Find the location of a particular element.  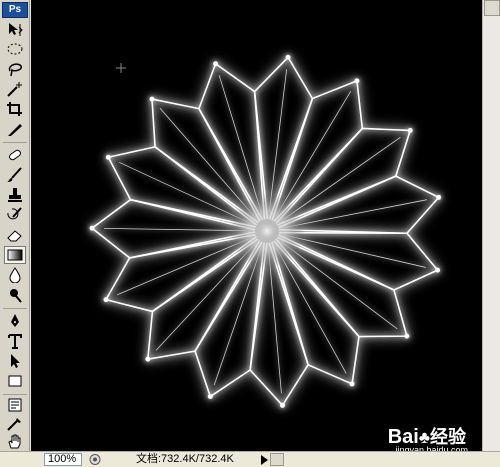

crop-tool-icon is located at coordinates (15, 109).